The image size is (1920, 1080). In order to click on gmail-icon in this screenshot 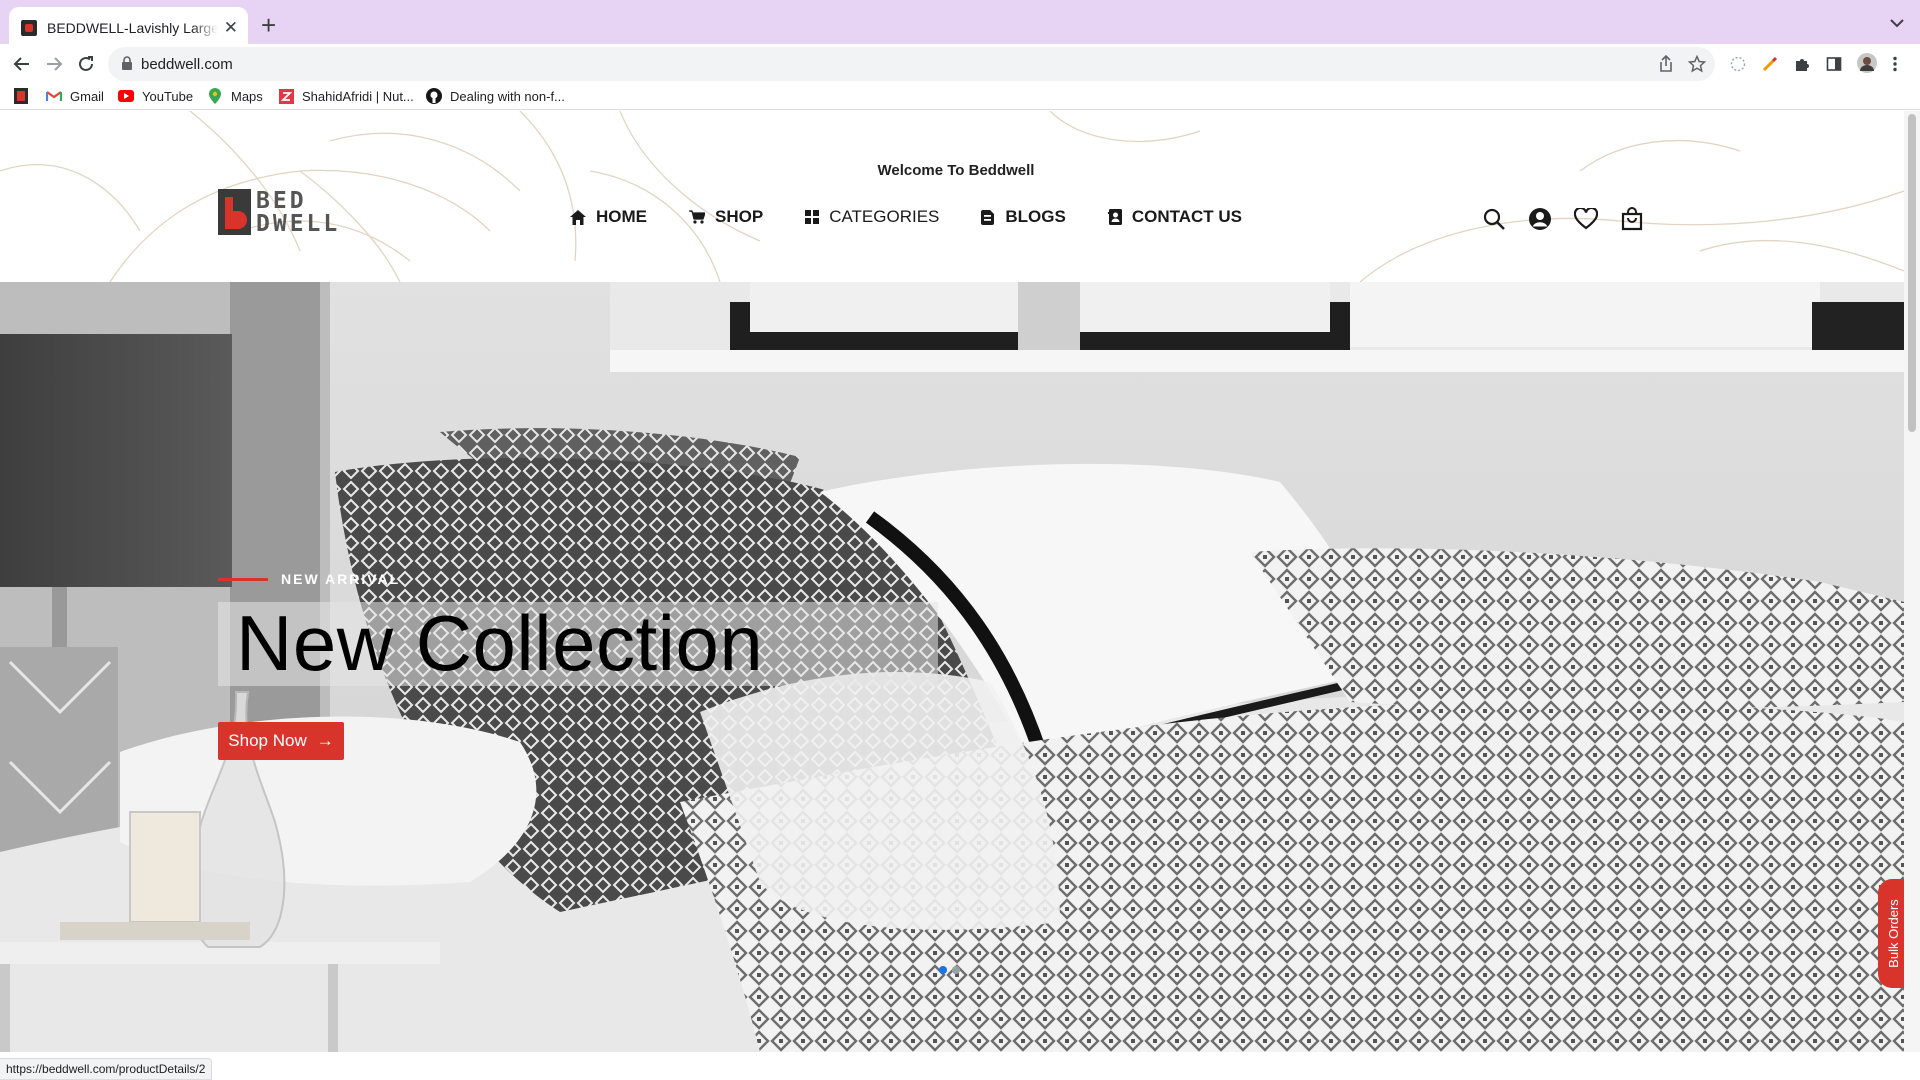, I will do `click(54, 96)`.